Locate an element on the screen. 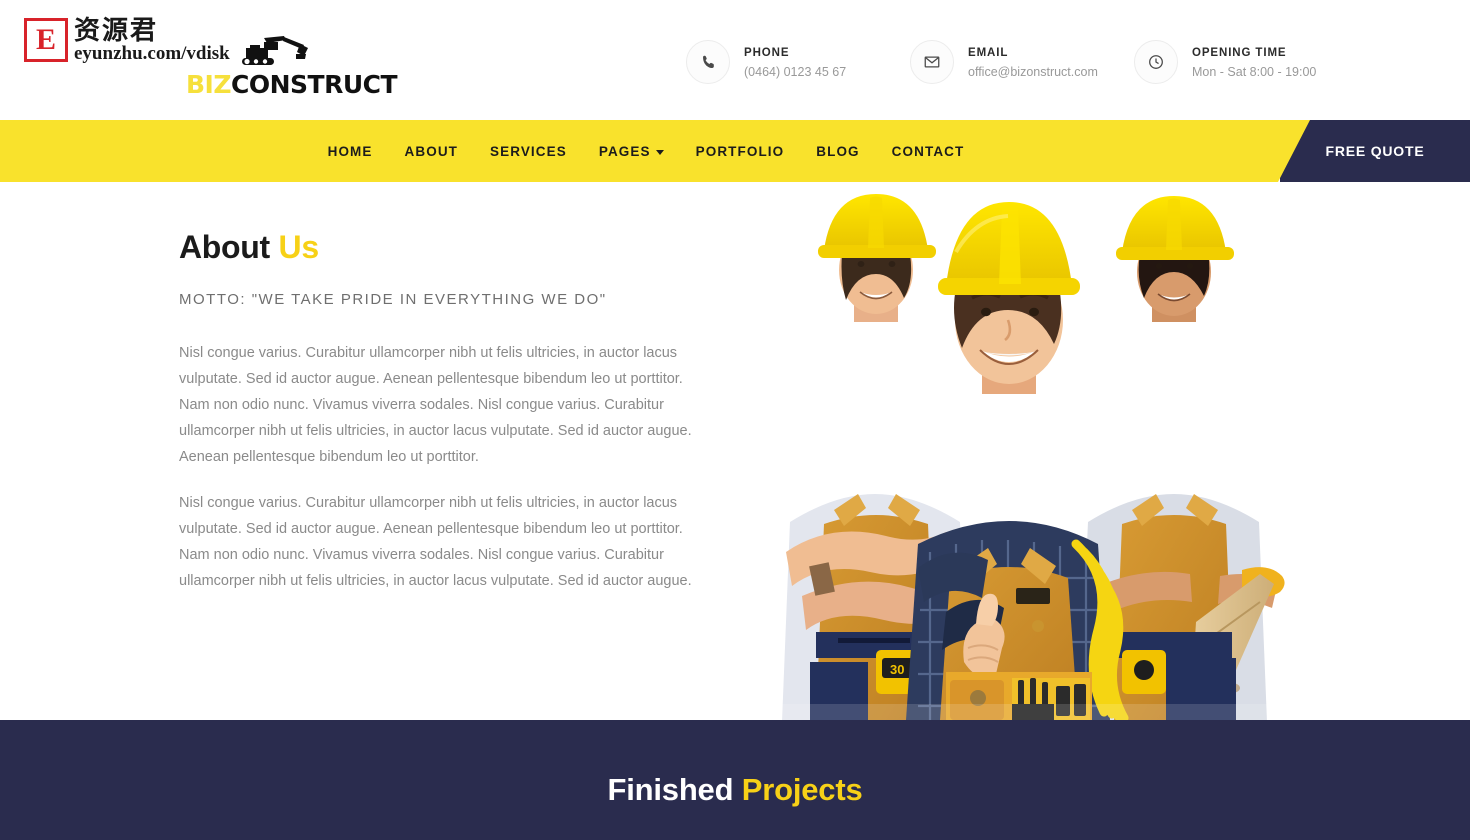 The width and height of the screenshot is (1470, 840). logo-cluster: E 资源君 eyunzhu.com/vdisk BIZCONSTRUCT is located at coordinates (211, 55).